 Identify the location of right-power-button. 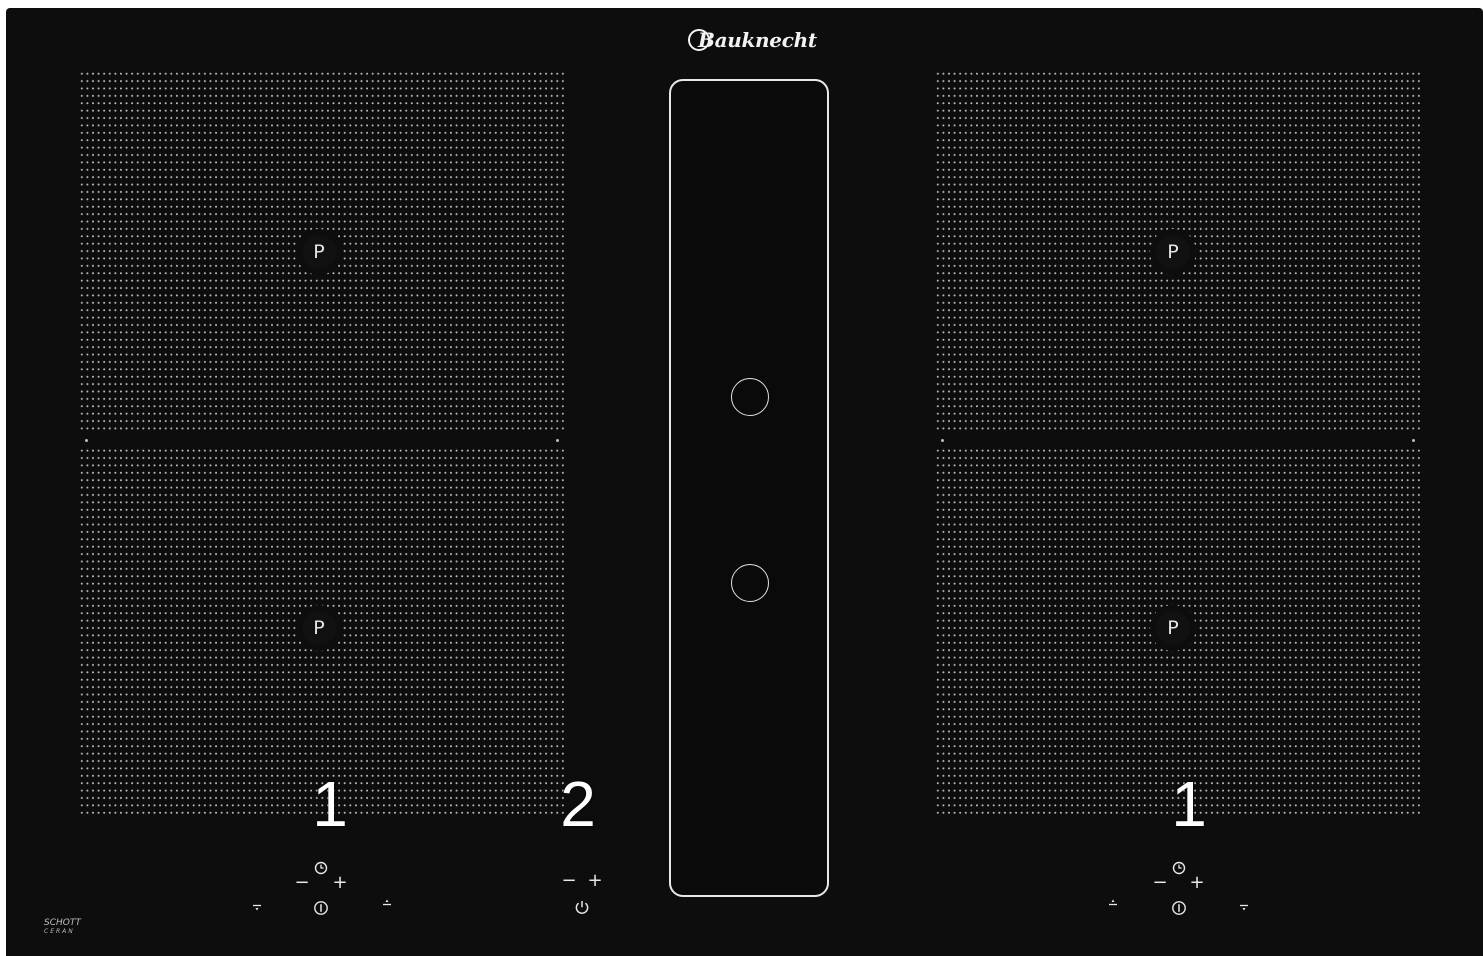
(1179, 909).